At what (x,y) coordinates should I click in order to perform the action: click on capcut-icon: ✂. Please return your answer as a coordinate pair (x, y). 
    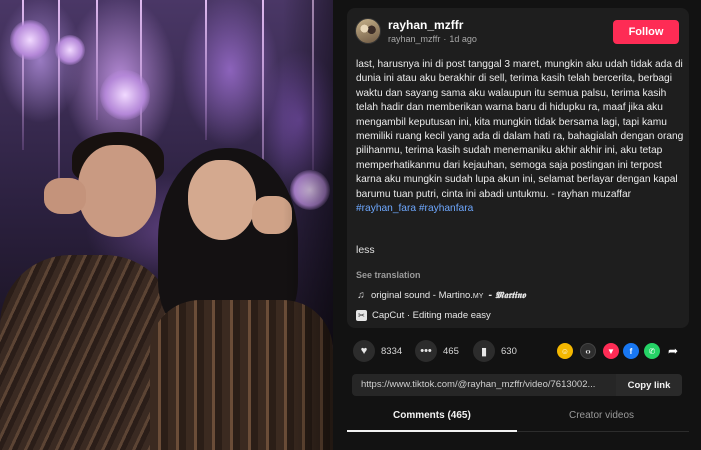
    Looking at the image, I should click on (361, 315).